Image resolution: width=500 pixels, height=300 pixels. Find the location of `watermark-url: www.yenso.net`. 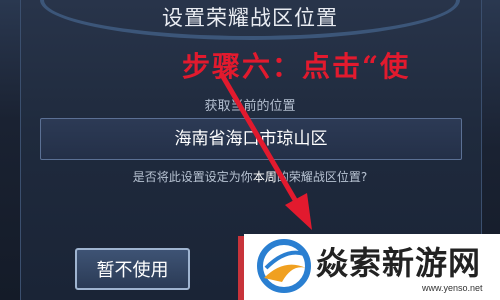

watermark-url: www.yenso.net is located at coordinates (452, 288).